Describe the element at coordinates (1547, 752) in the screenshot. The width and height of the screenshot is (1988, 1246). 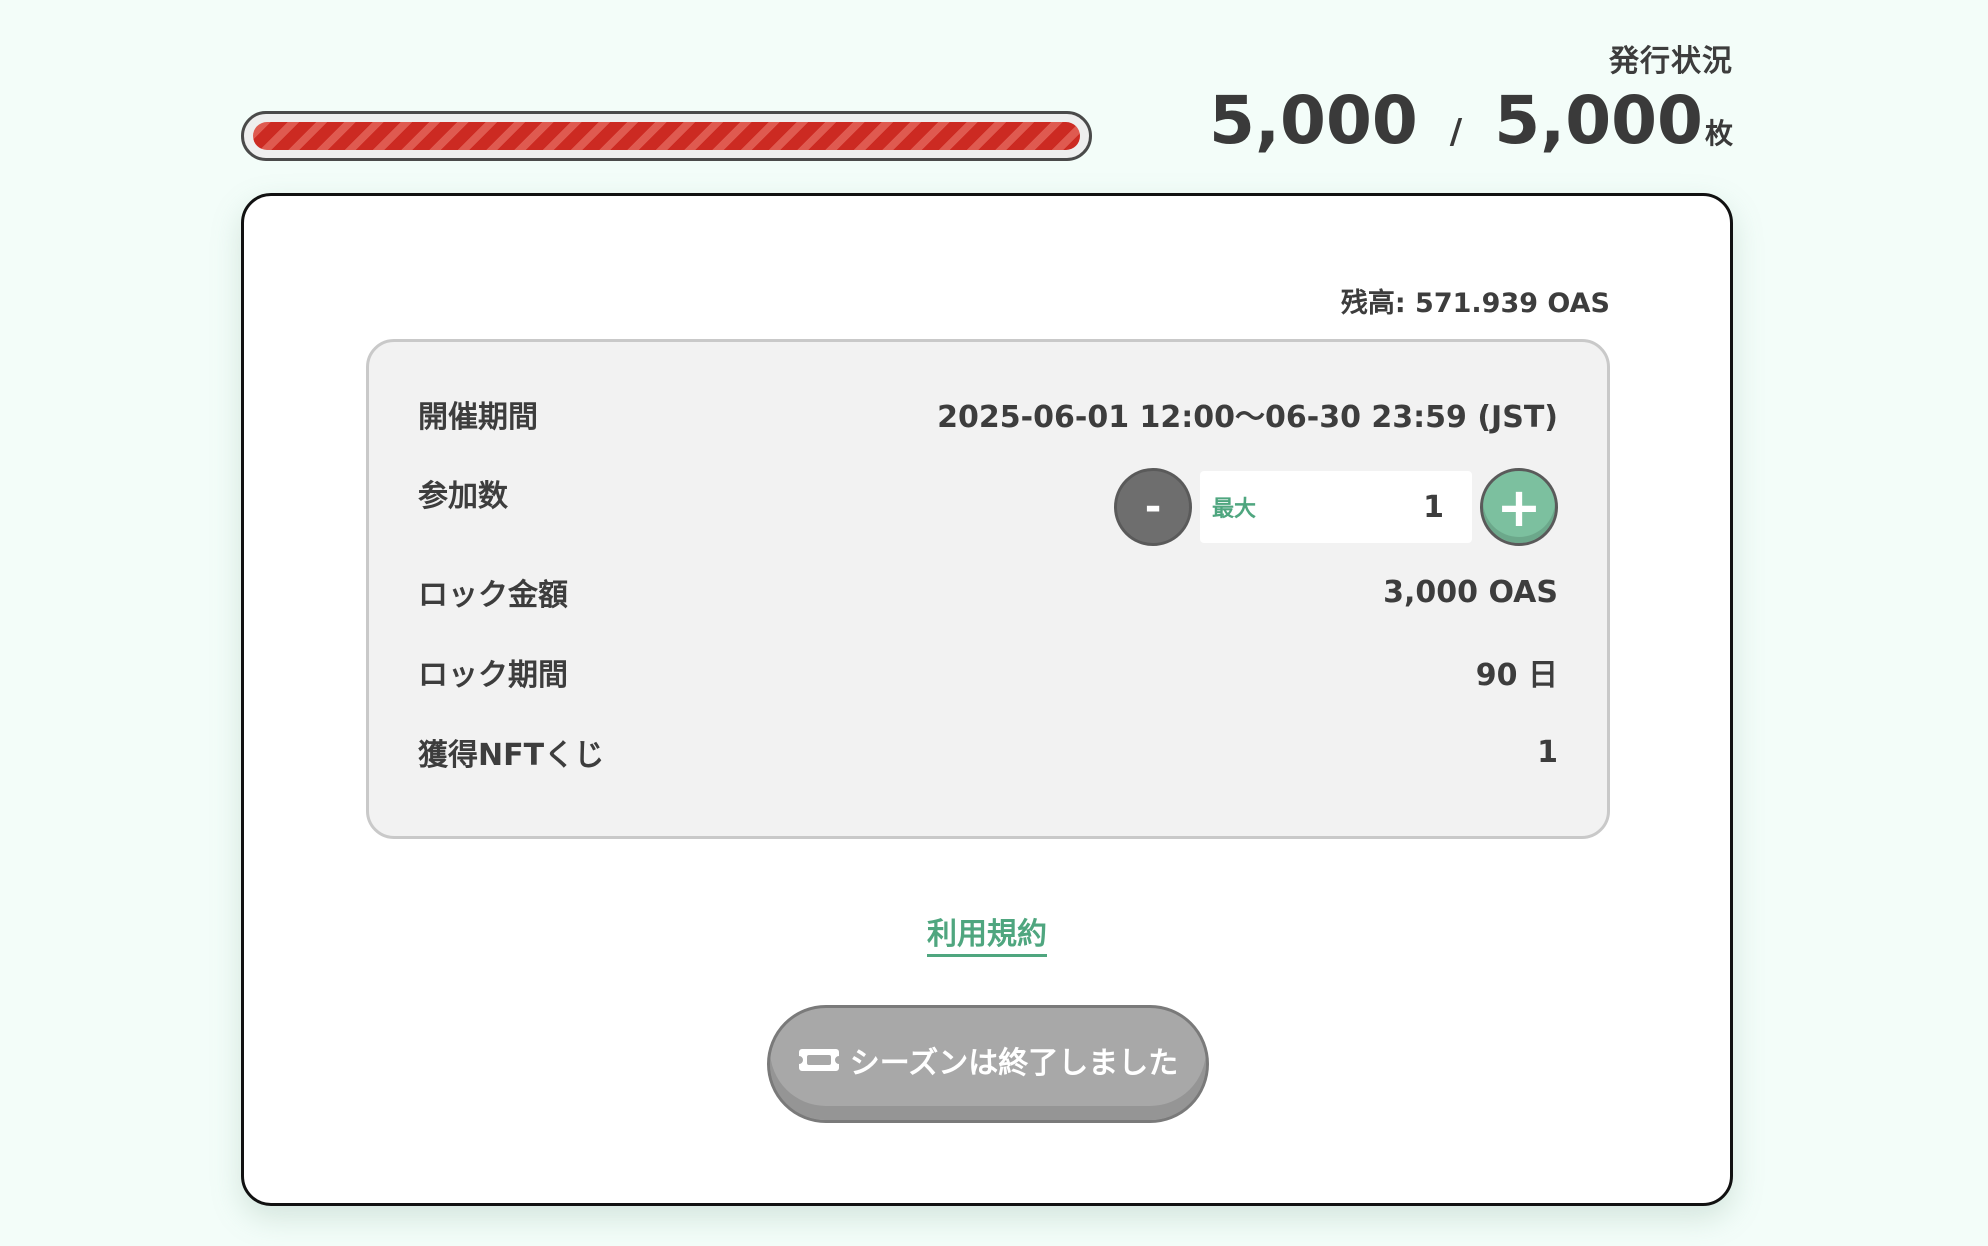
I see `nft-lottery-value: 1` at that location.